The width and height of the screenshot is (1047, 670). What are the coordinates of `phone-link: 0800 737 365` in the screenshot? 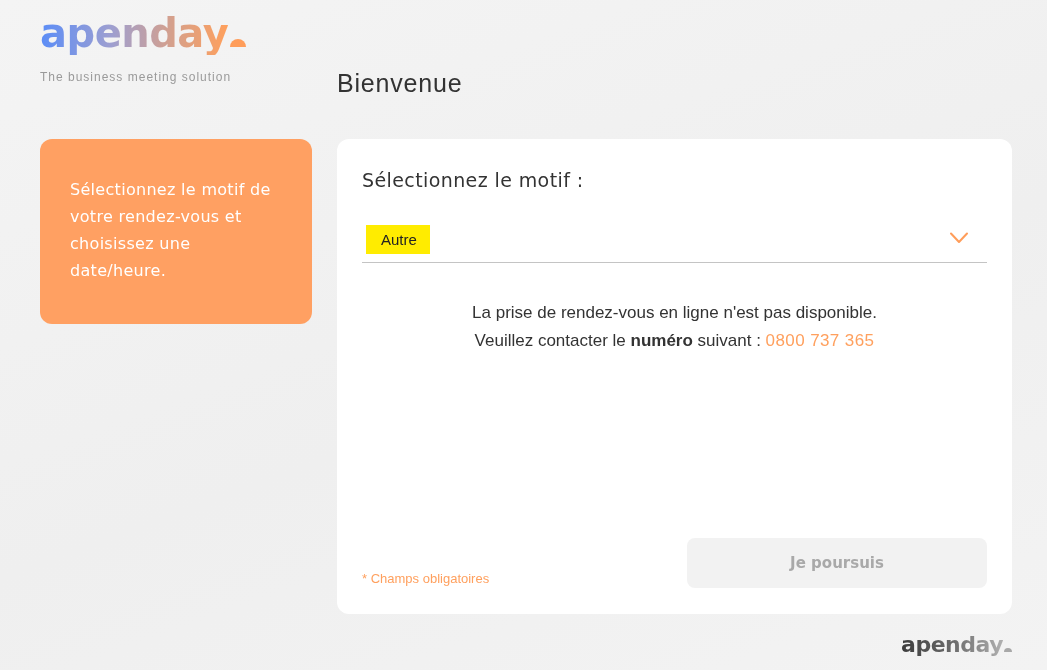 It's located at (820, 340).